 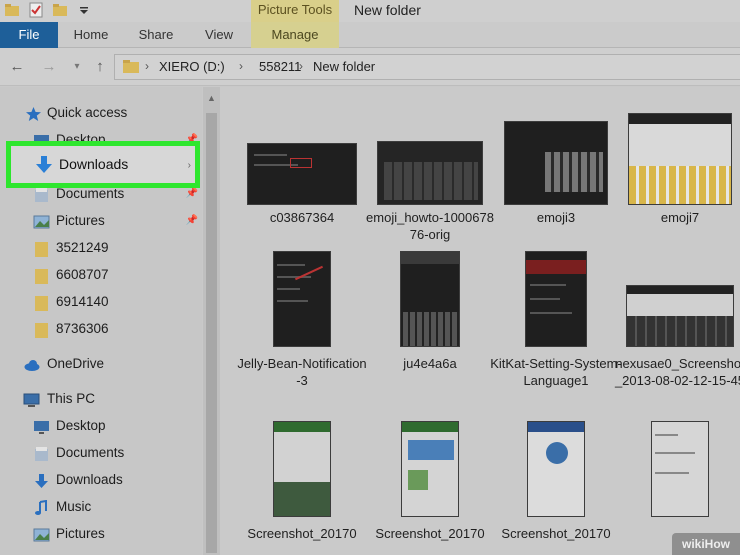 What do you see at coordinates (17, 67) in the screenshot?
I see `back-arrow-icon: ←` at bounding box center [17, 67].